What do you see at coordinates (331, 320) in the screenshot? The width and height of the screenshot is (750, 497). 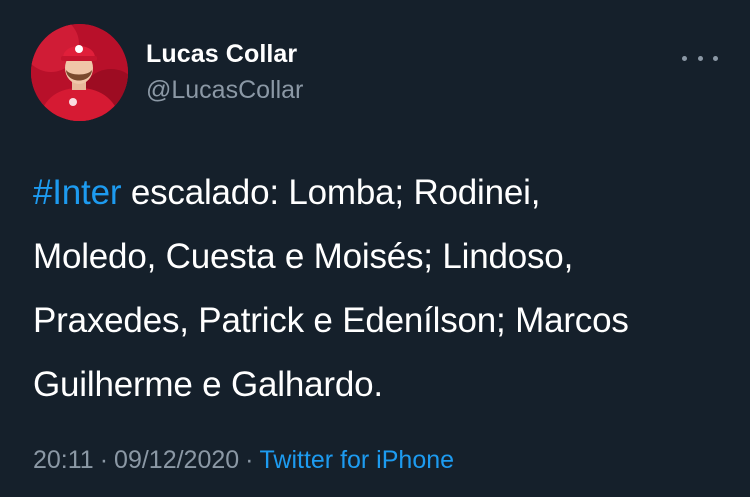 I see `tweet-line-3: Praxedes, Patrick e Edenílson; Marcos` at bounding box center [331, 320].